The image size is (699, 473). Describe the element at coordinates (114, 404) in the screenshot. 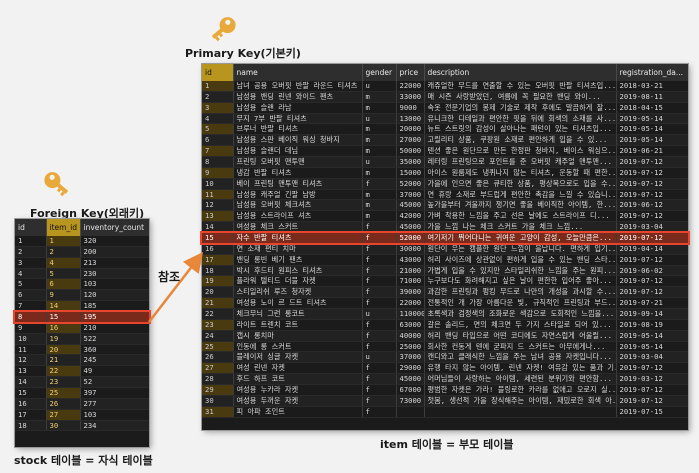

I see `table-cell: 277` at that location.